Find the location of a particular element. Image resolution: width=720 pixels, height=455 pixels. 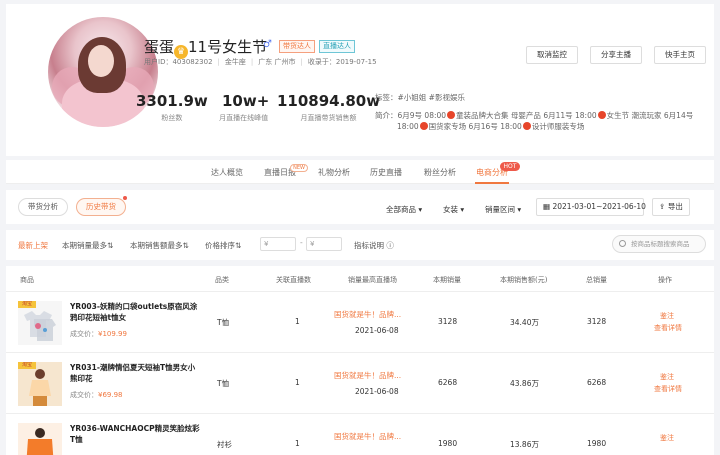

question-icon: ⓘ is located at coordinates (390, 245).